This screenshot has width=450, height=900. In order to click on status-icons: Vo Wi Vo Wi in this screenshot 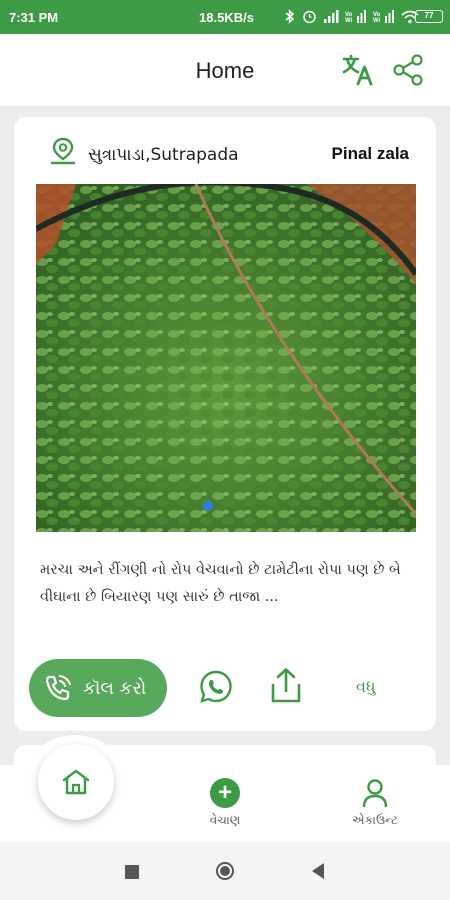, I will do `click(351, 16)`.